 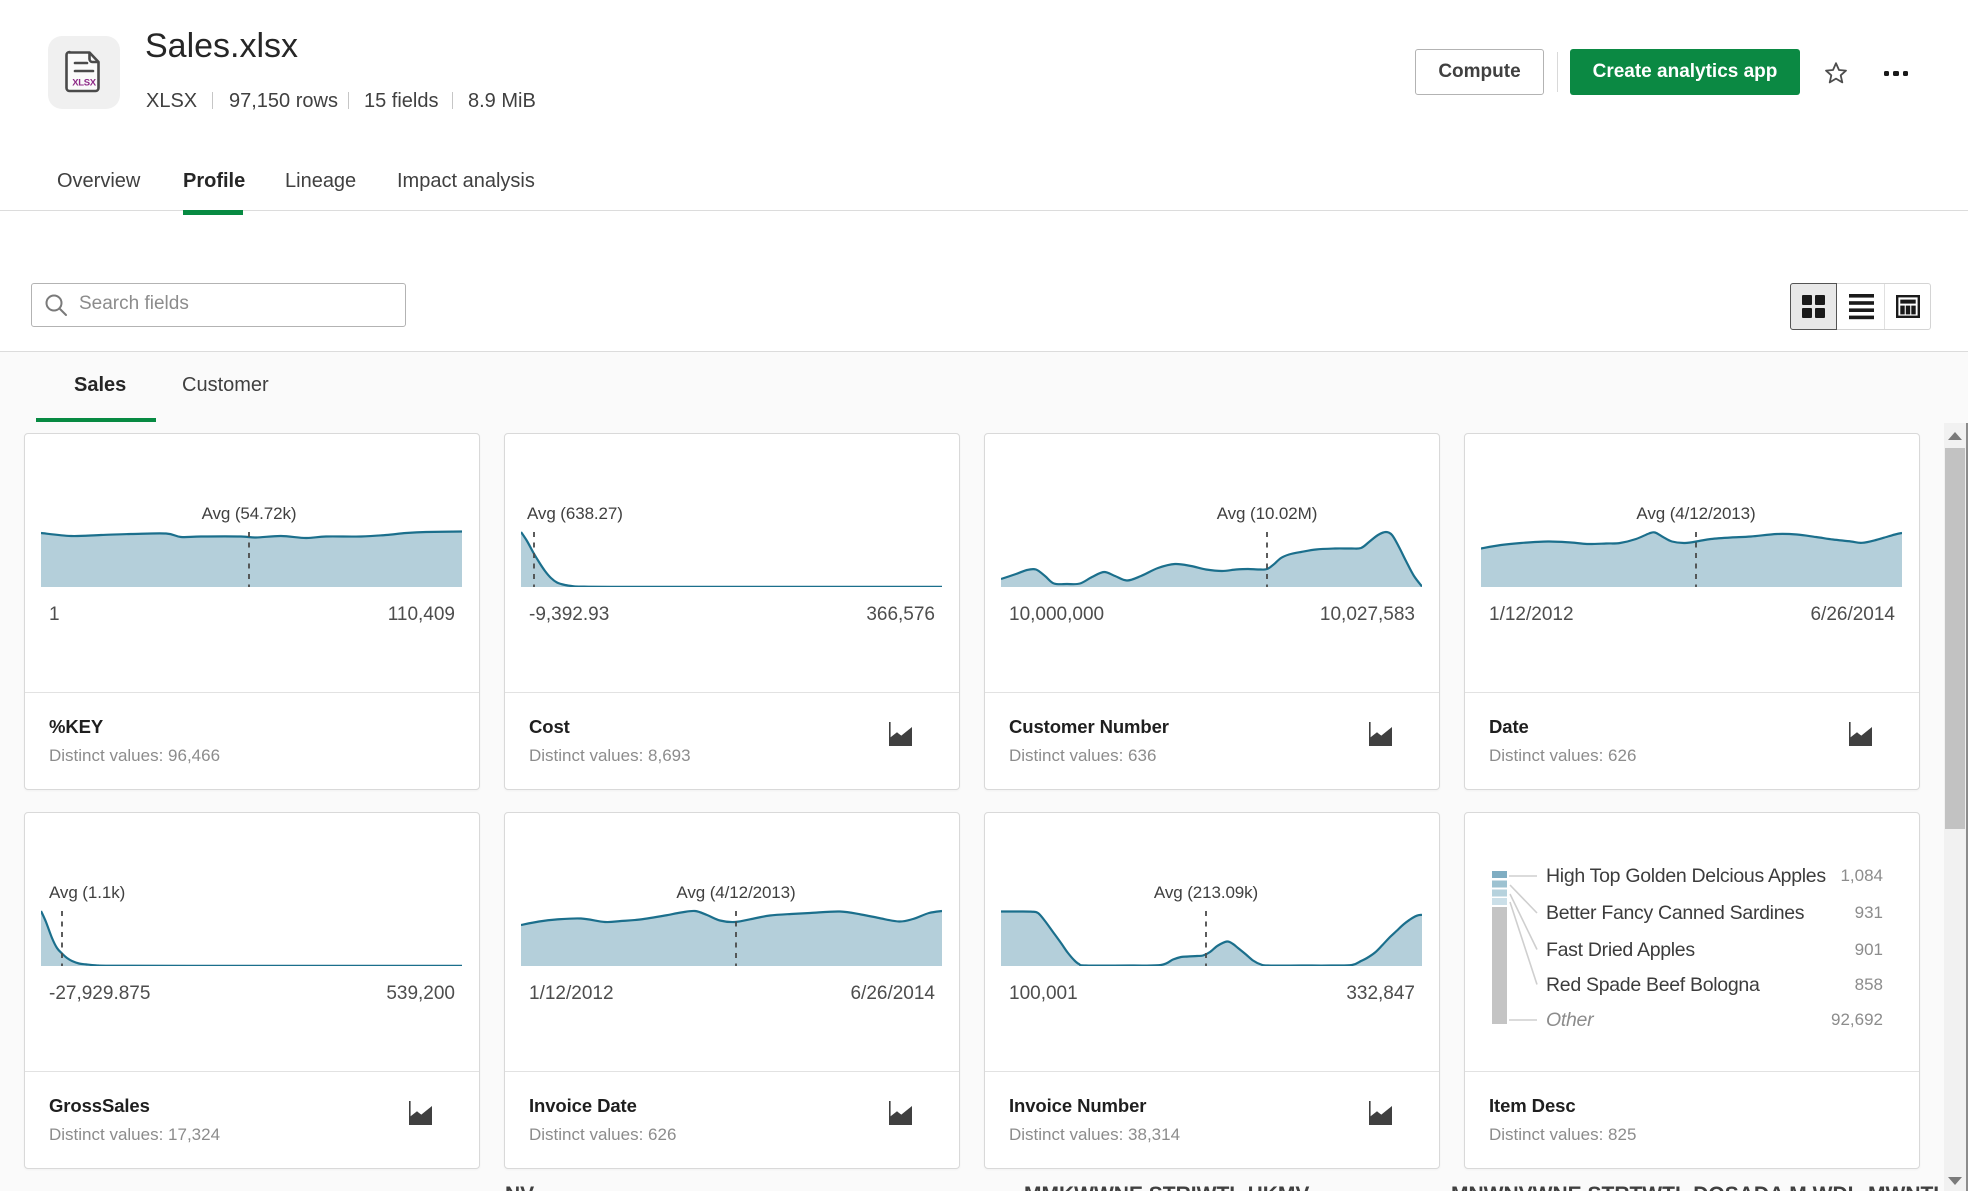 What do you see at coordinates (84, 83) in the screenshot?
I see `svg-text: XLSX` at bounding box center [84, 83].